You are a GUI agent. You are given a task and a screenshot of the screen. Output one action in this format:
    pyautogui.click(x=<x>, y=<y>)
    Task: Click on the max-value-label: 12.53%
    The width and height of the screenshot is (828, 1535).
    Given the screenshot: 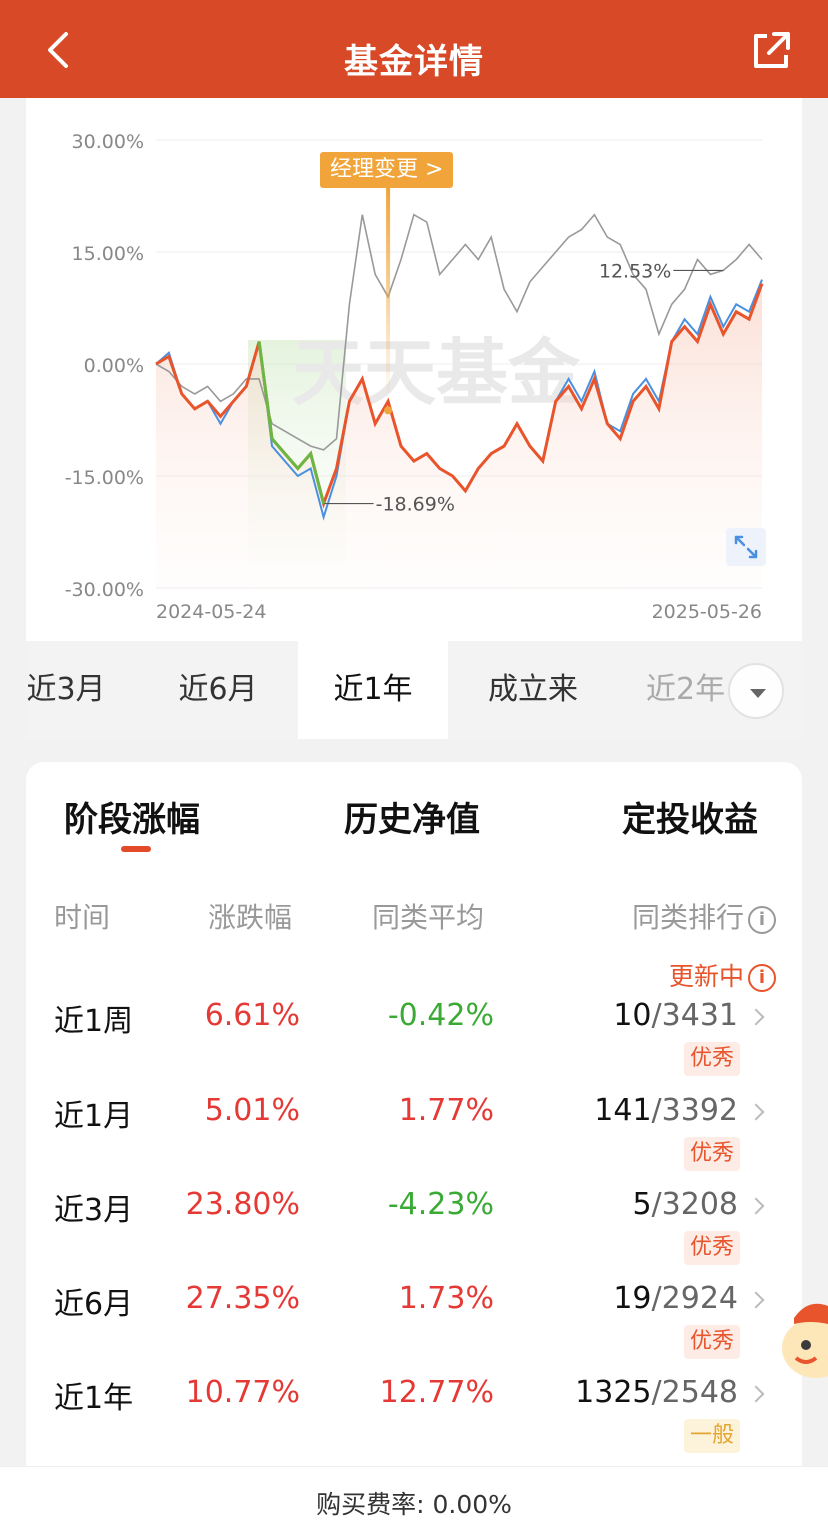 What is the action you would take?
    pyautogui.click(x=635, y=271)
    